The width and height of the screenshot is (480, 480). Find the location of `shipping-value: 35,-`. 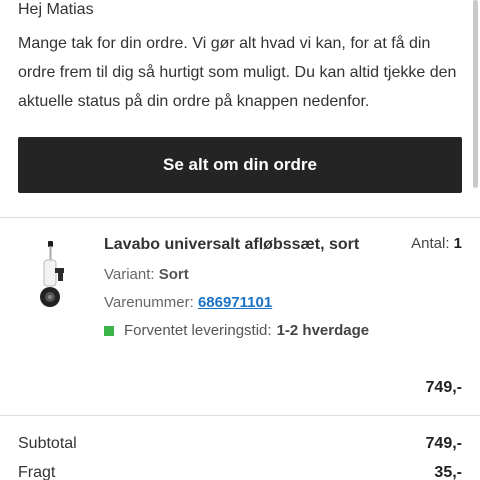

shipping-value: 35,- is located at coordinates (448, 472).